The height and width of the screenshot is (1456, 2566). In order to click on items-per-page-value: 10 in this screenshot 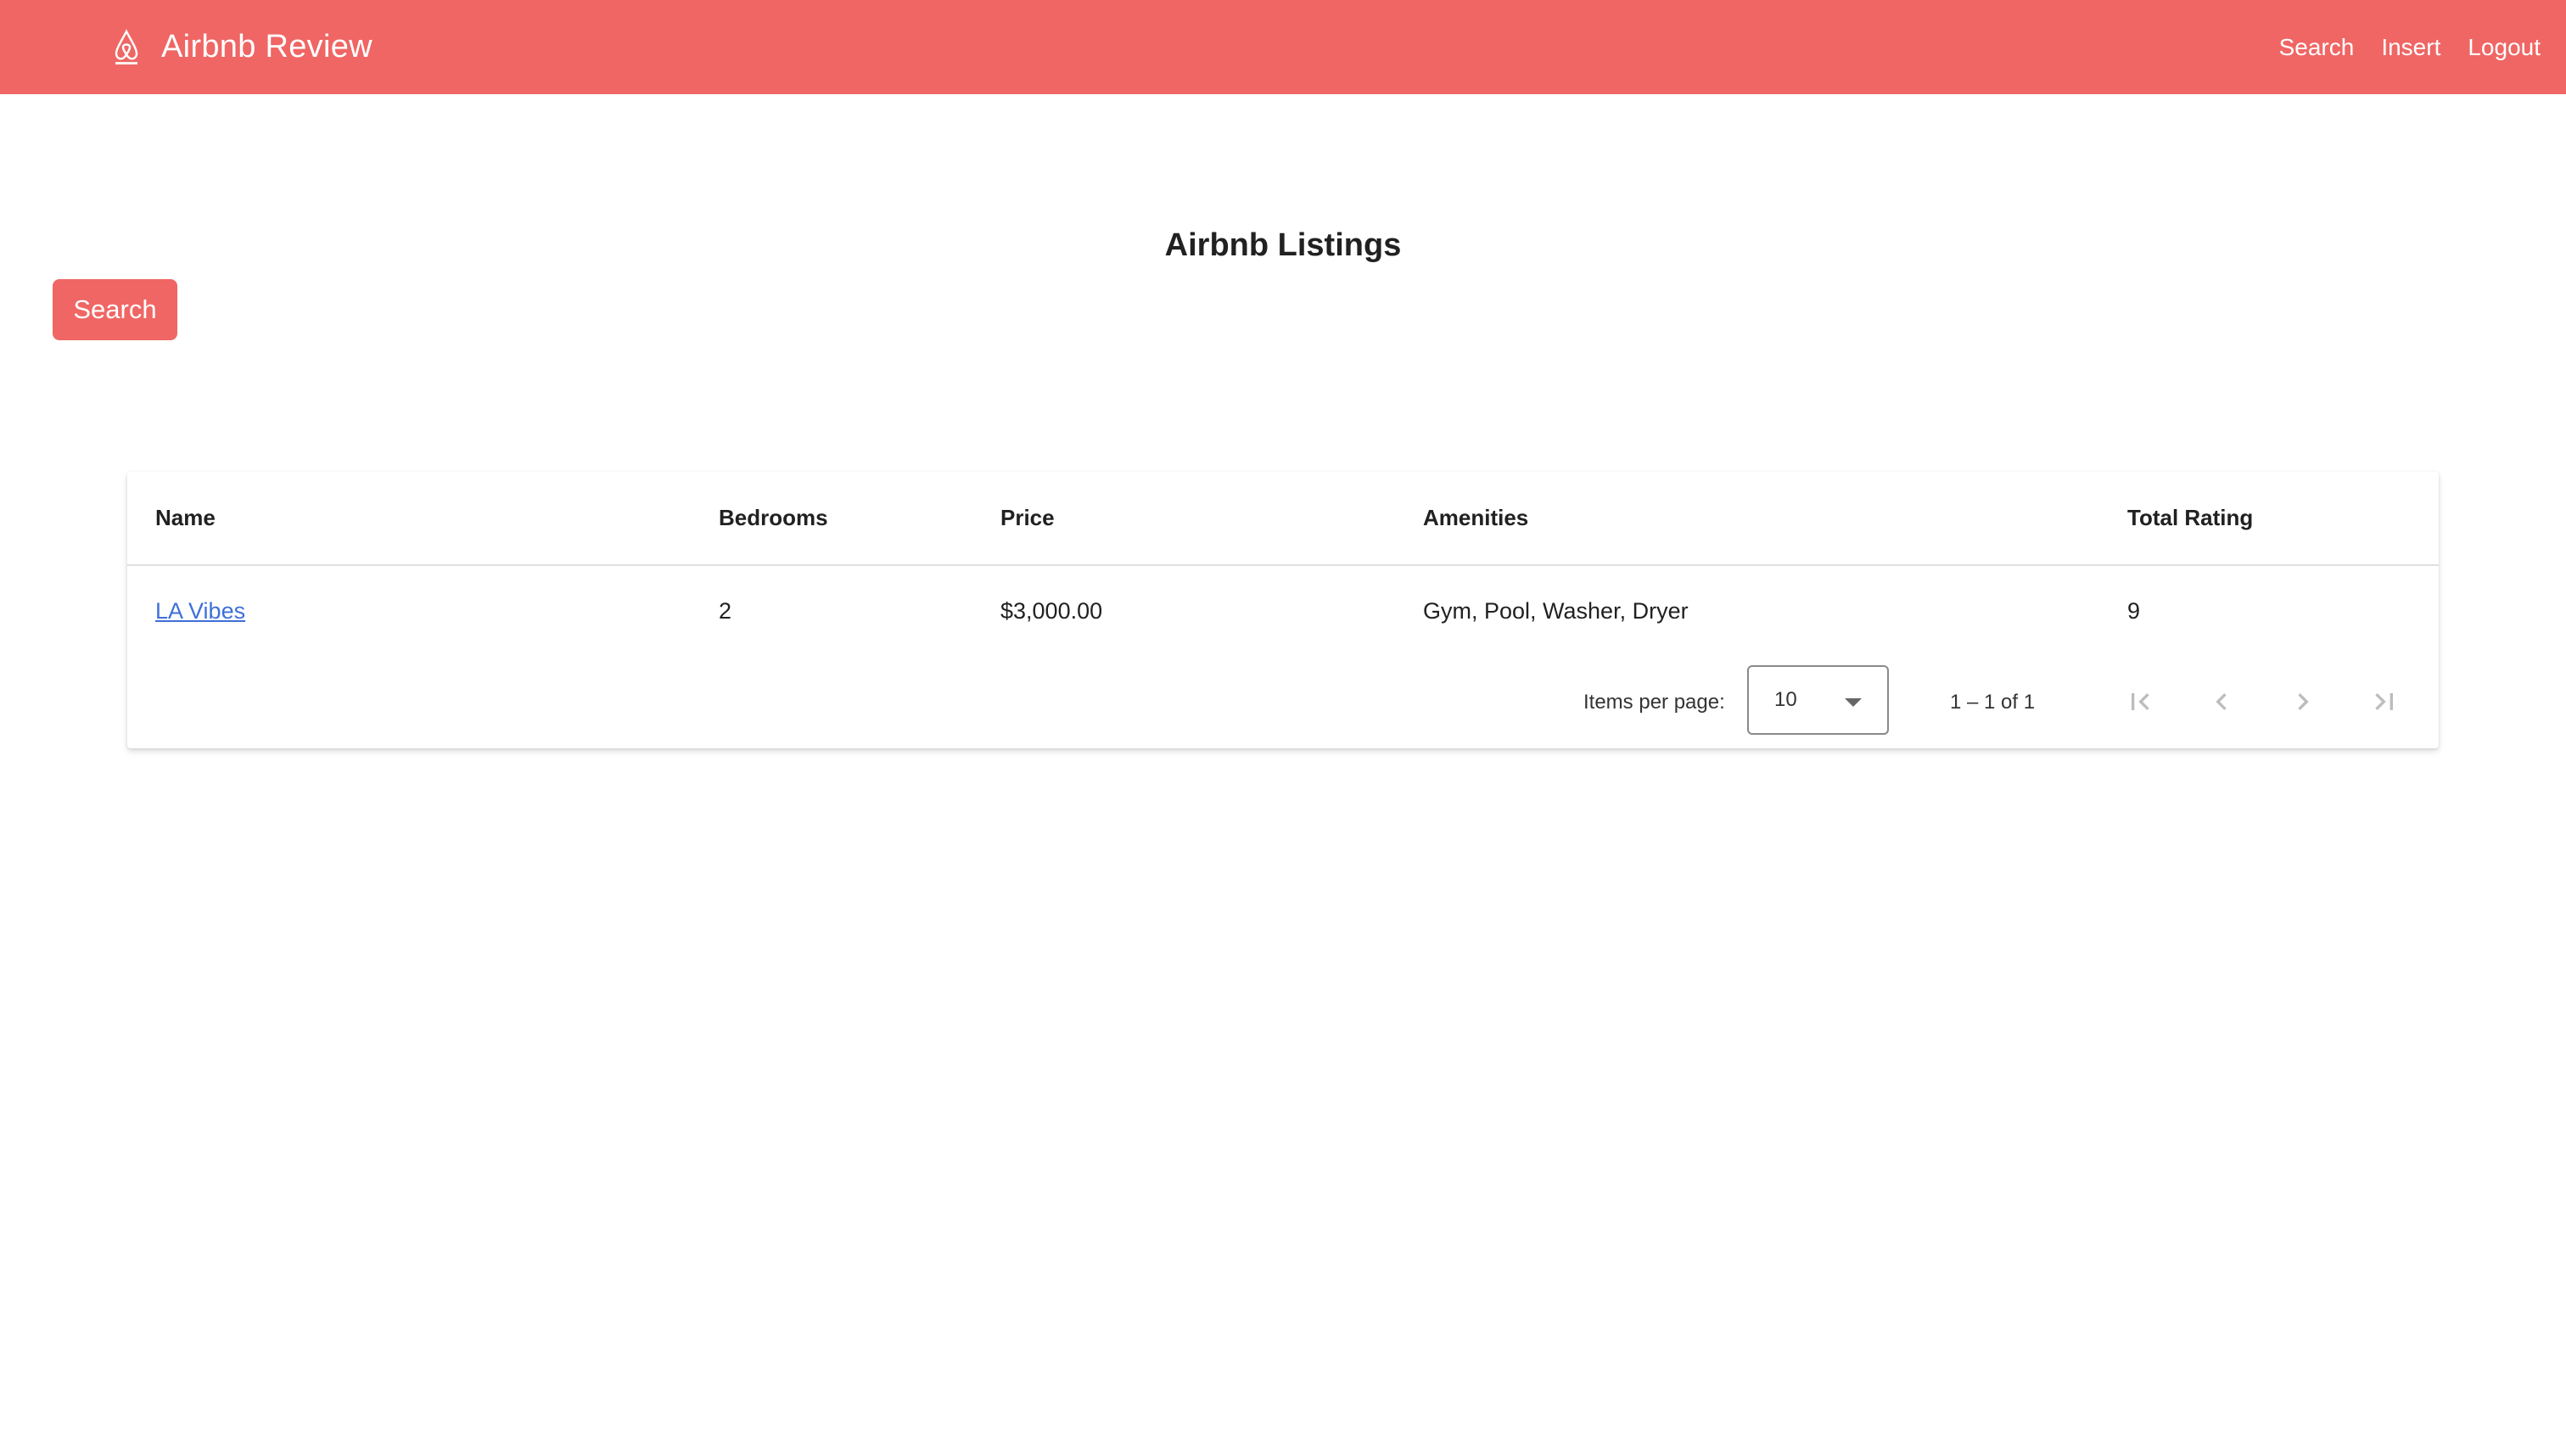, I will do `click(1785, 700)`.